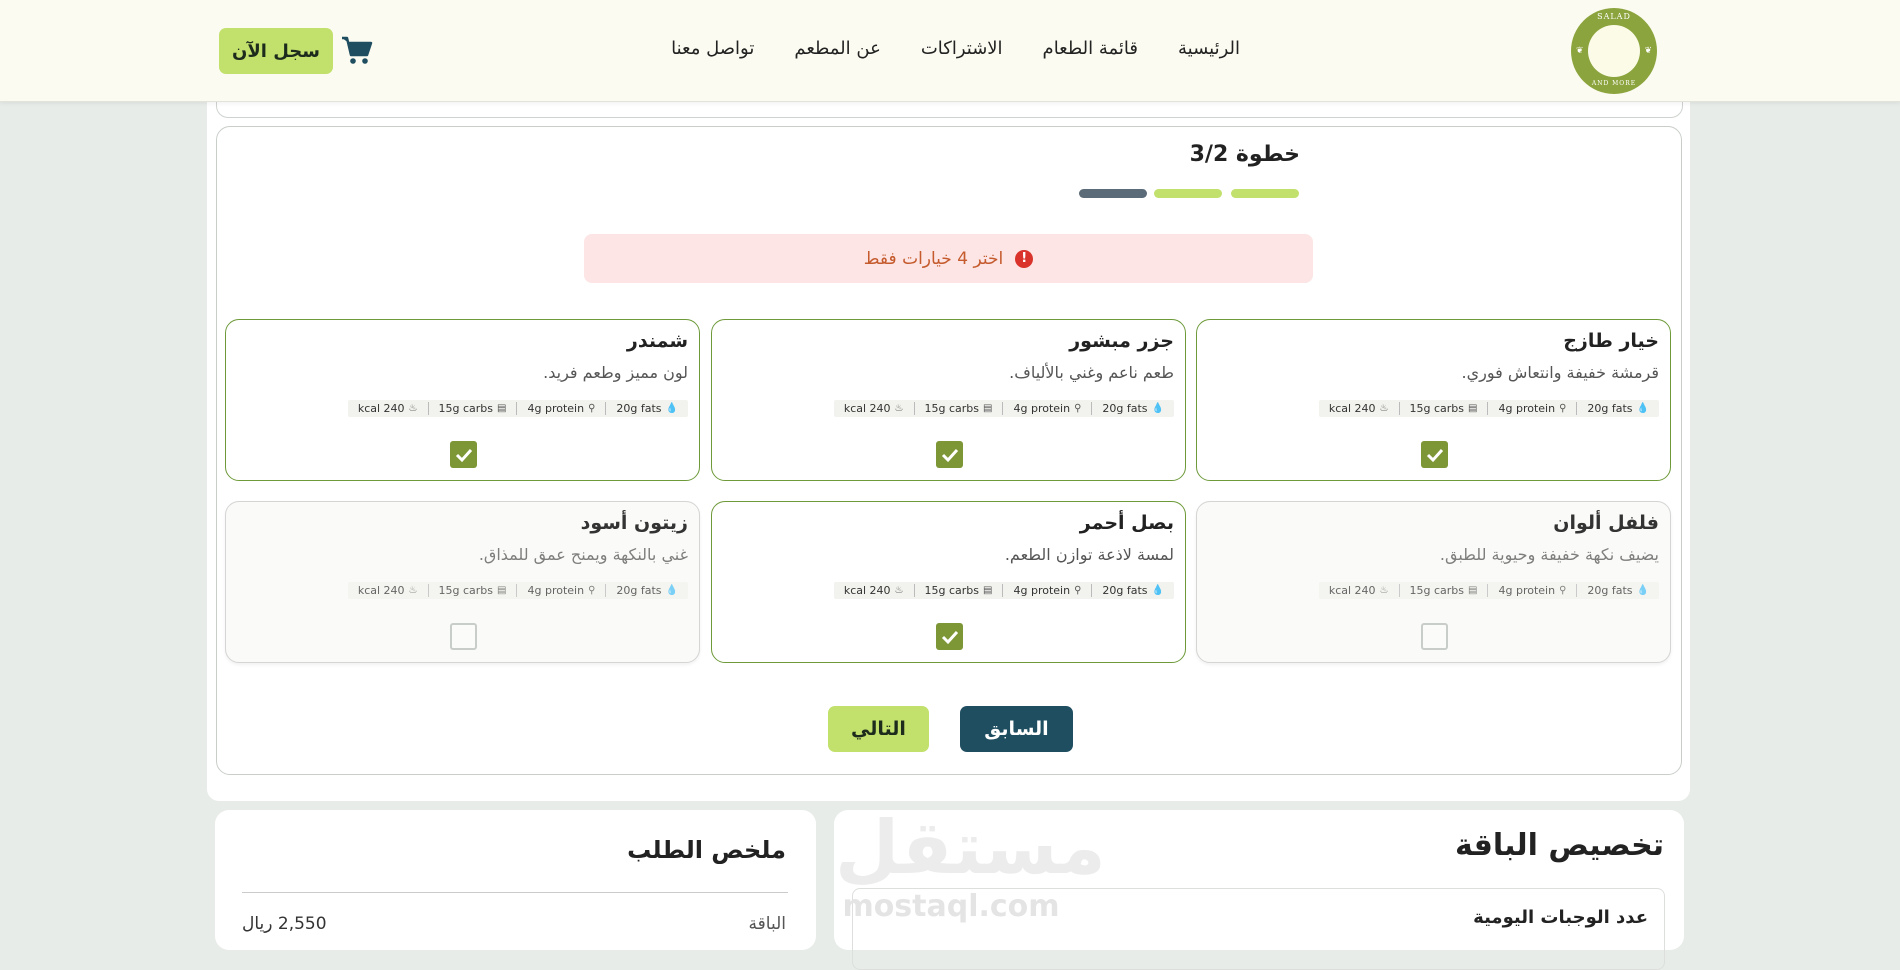  Describe the element at coordinates (837, 48) in the screenshot. I see `nav-item-about: عن المطعم` at that location.